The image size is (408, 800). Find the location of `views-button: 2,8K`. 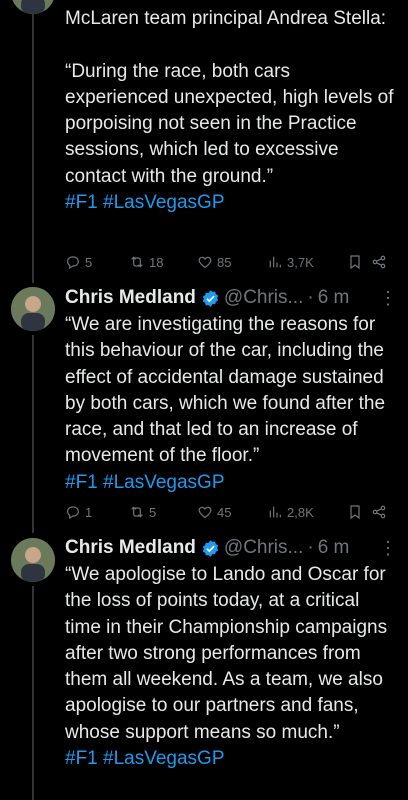

views-button: 2,8K is located at coordinates (307, 512).